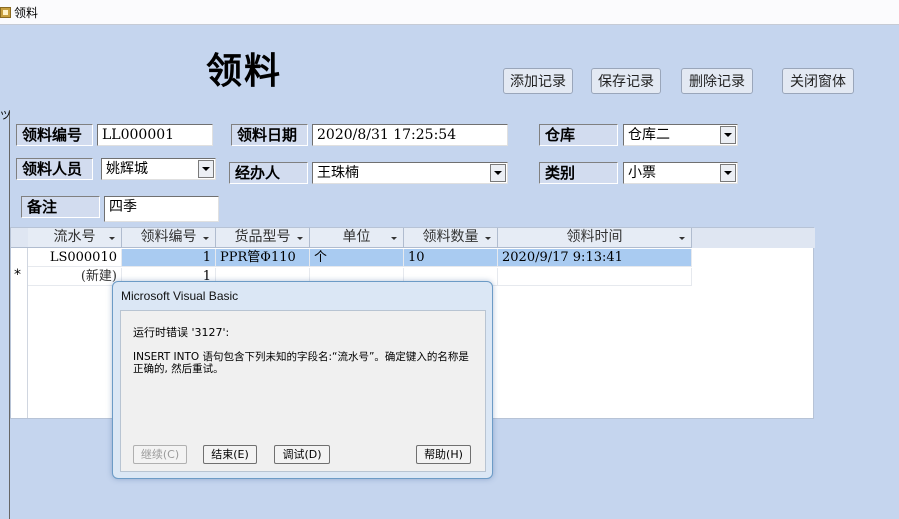 The height and width of the screenshot is (519, 899). I want to click on cell-time: 2020/9/17 9:13:41, so click(595, 258).